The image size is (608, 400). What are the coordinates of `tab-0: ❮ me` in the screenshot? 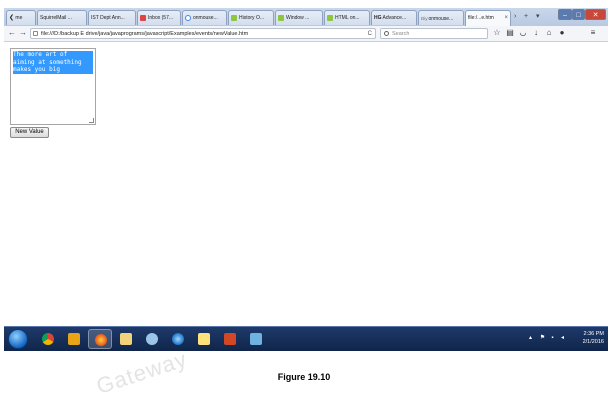 It's located at (21, 17).